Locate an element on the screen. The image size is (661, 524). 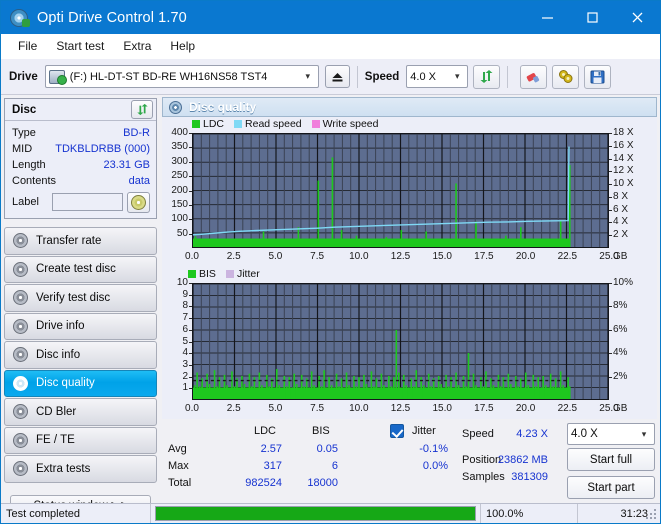
y-axis-tick: 5 is located at coordinates (185, 341).